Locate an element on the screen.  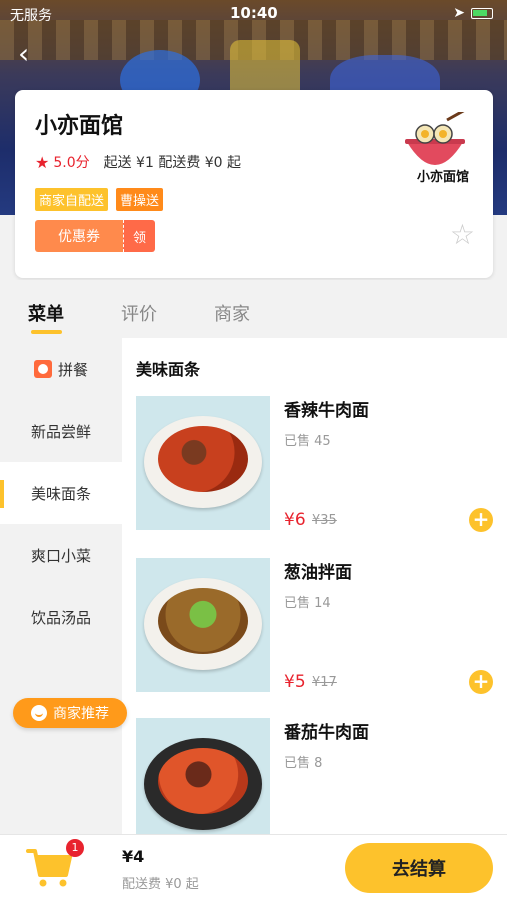
category-label: 美味面条 is located at coordinates (60, 493).